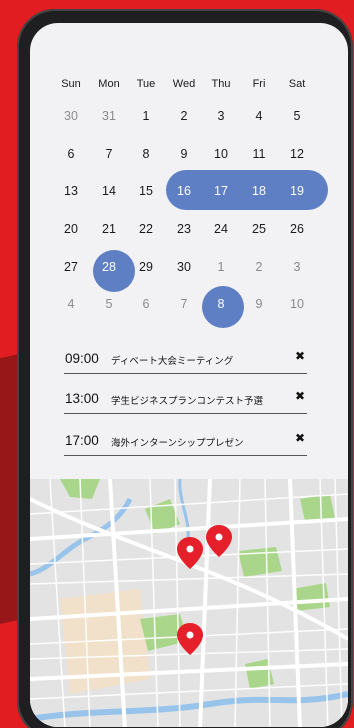  Describe the element at coordinates (221, 229) in the screenshot. I see `calendar-day: 24` at that location.